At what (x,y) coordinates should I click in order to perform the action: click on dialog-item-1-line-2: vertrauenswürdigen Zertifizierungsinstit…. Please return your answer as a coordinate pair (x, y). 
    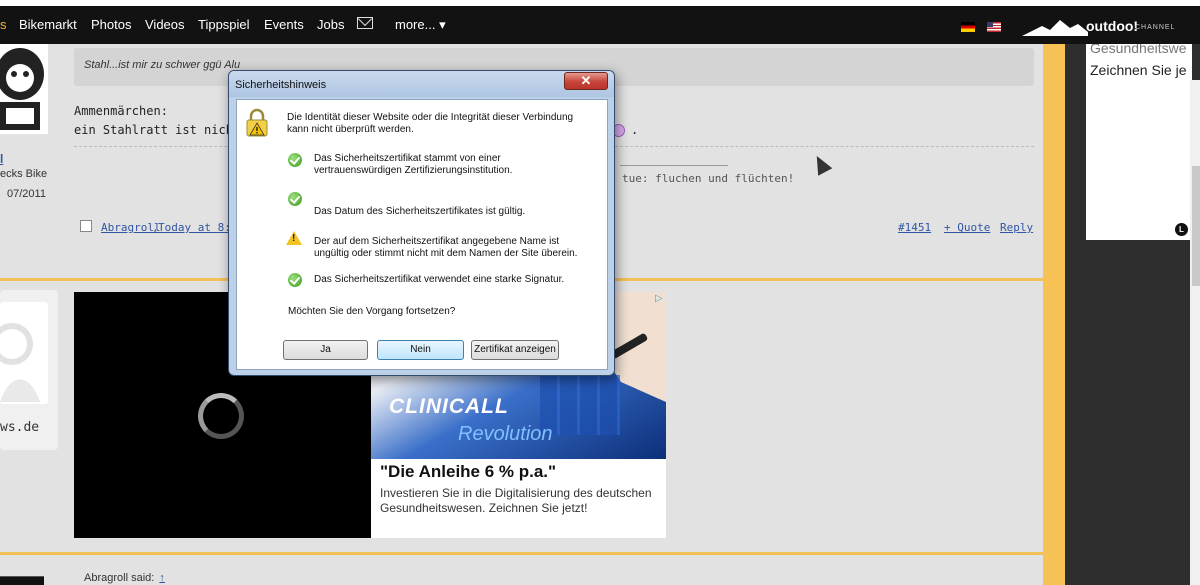
    Looking at the image, I should click on (413, 170).